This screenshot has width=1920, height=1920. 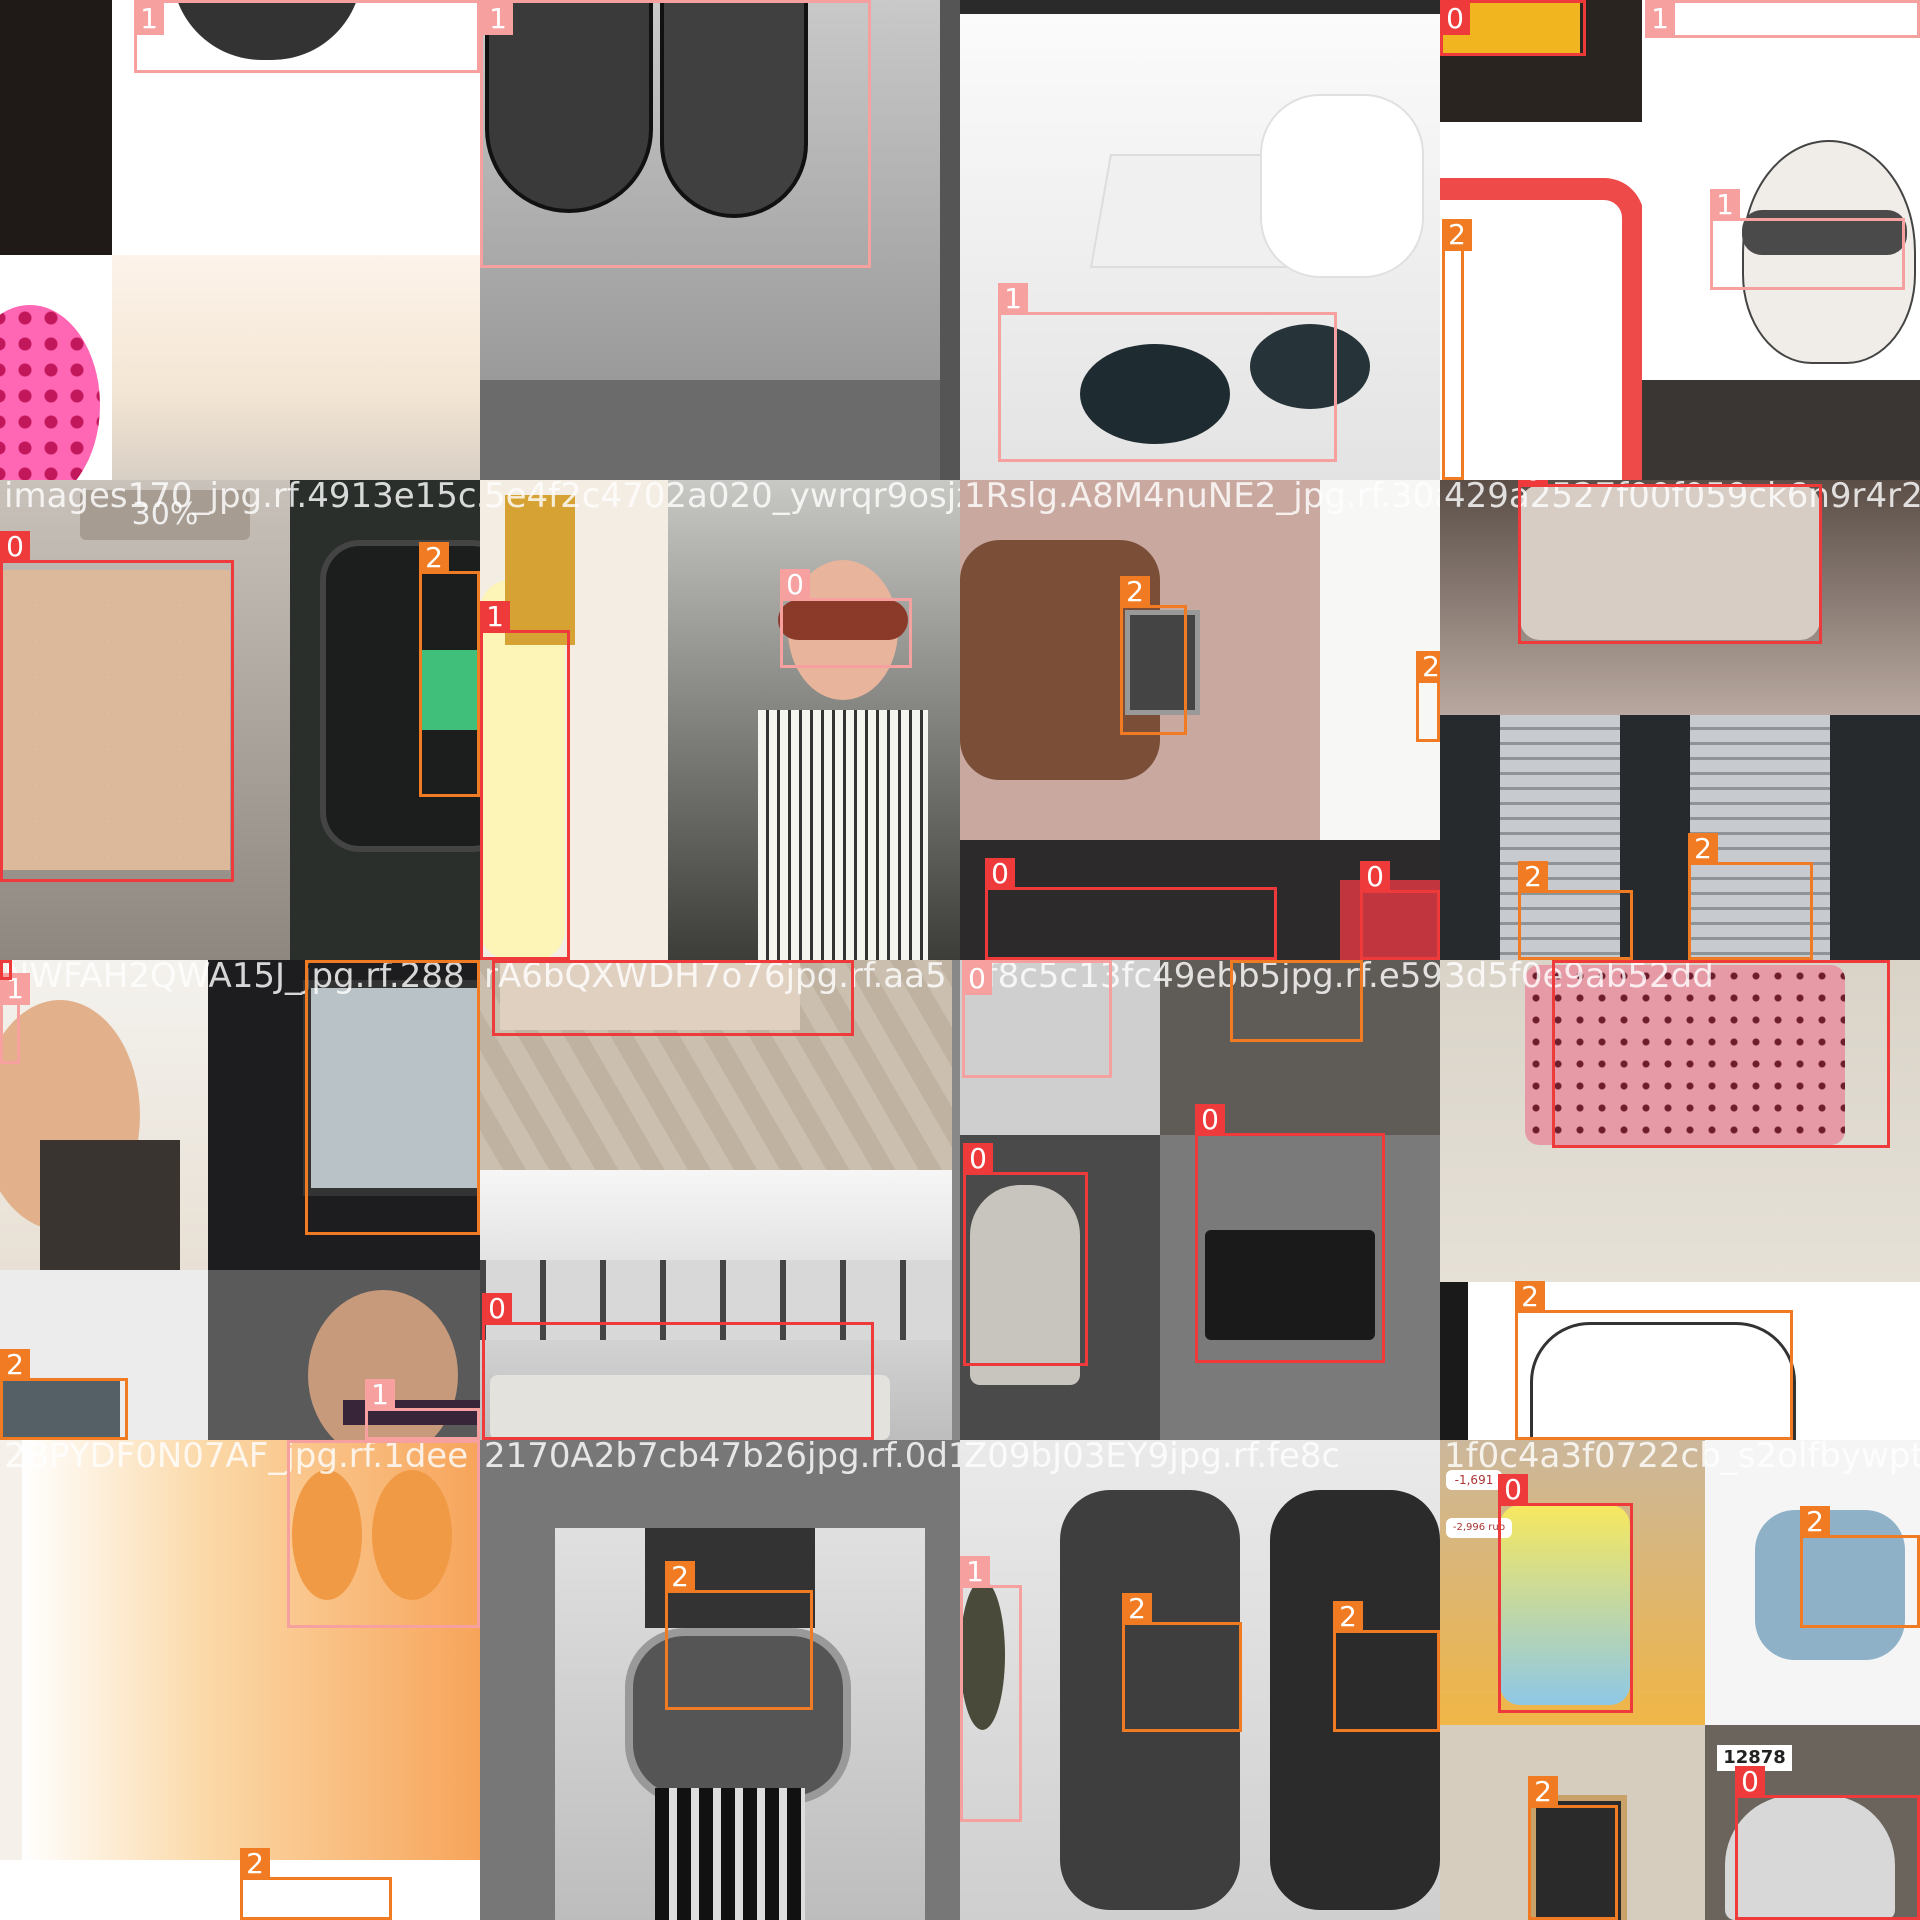 I want to click on mosaic-tile-5: 30% images170_jpg.rf.4913e15c5b52 0 2, so click(x=240, y=720).